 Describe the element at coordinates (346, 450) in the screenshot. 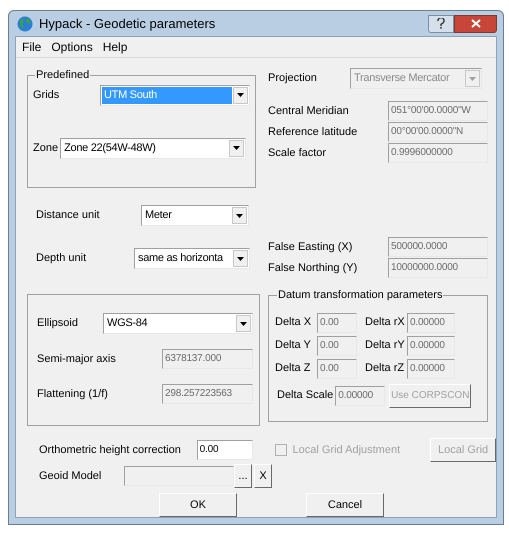

I see `checkbox-label: Local Grid Adjustment` at that location.